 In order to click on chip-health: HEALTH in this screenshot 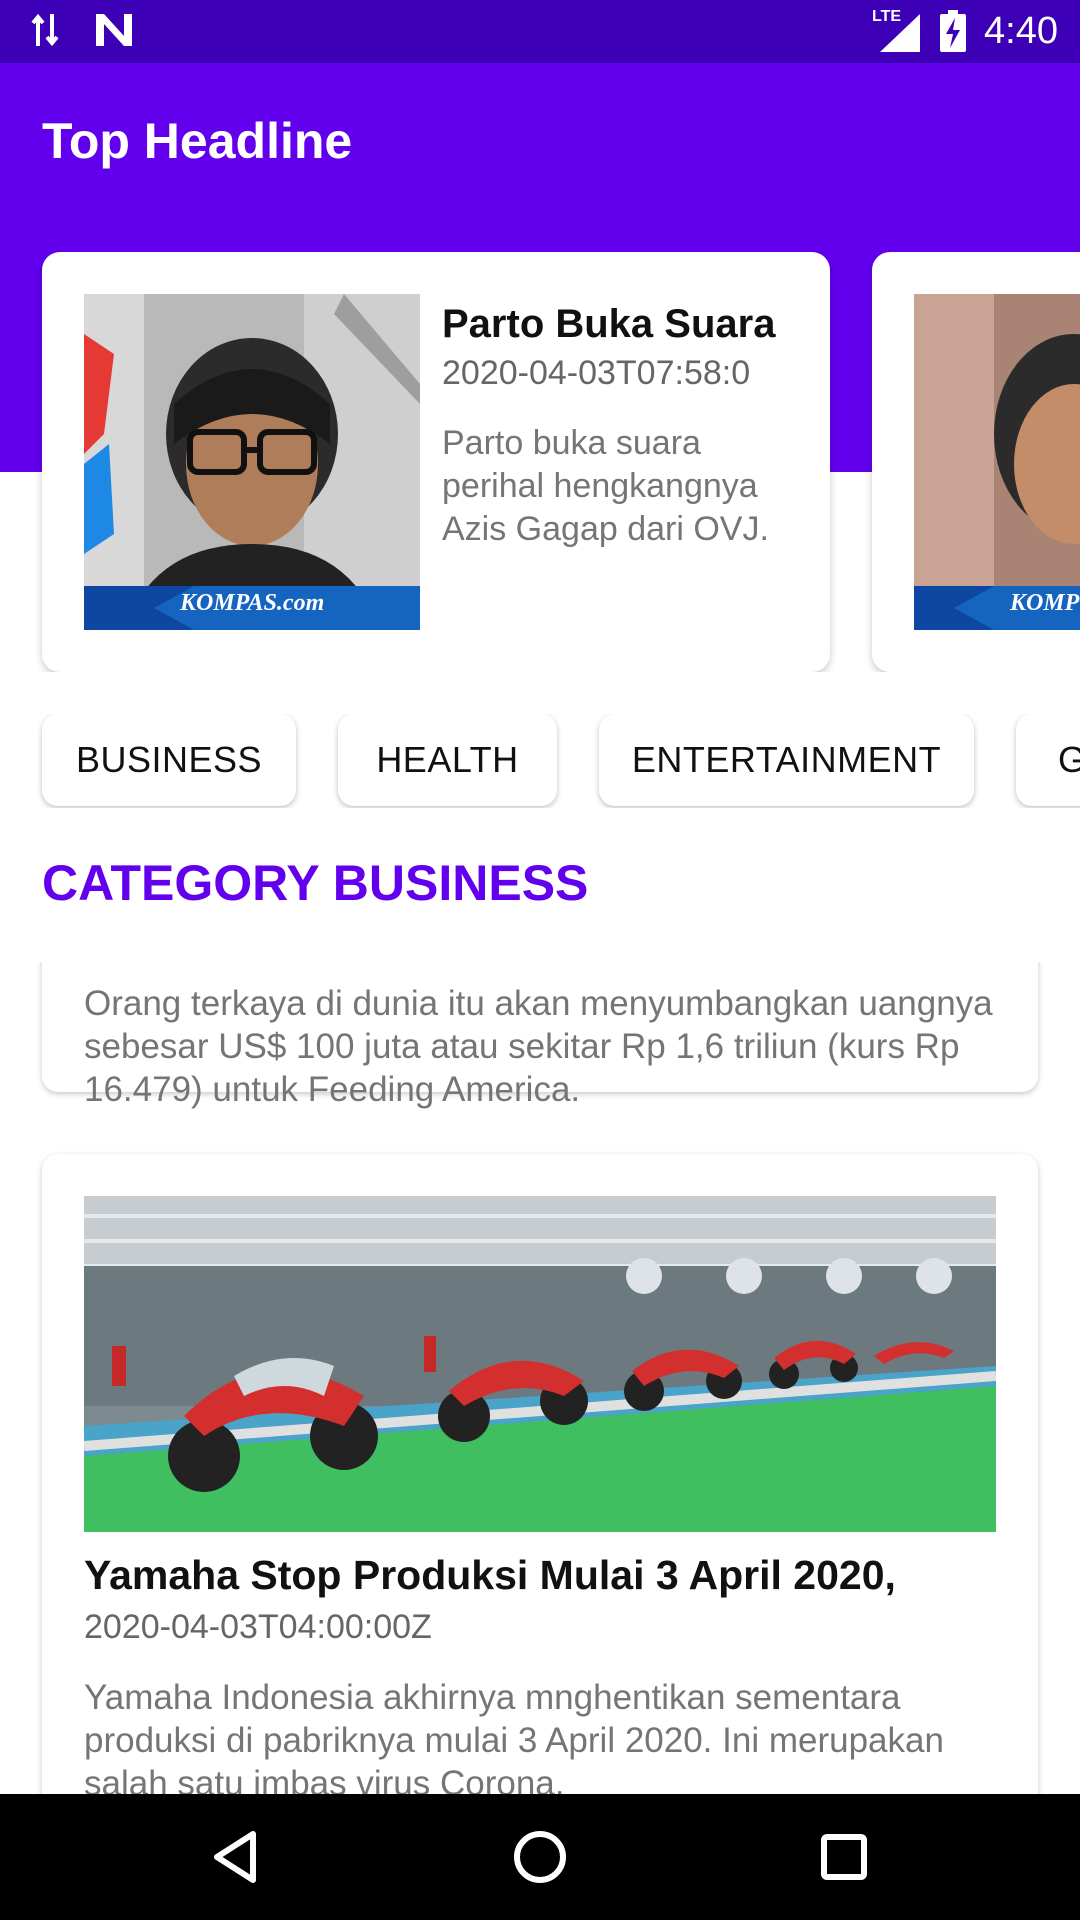, I will do `click(447, 760)`.